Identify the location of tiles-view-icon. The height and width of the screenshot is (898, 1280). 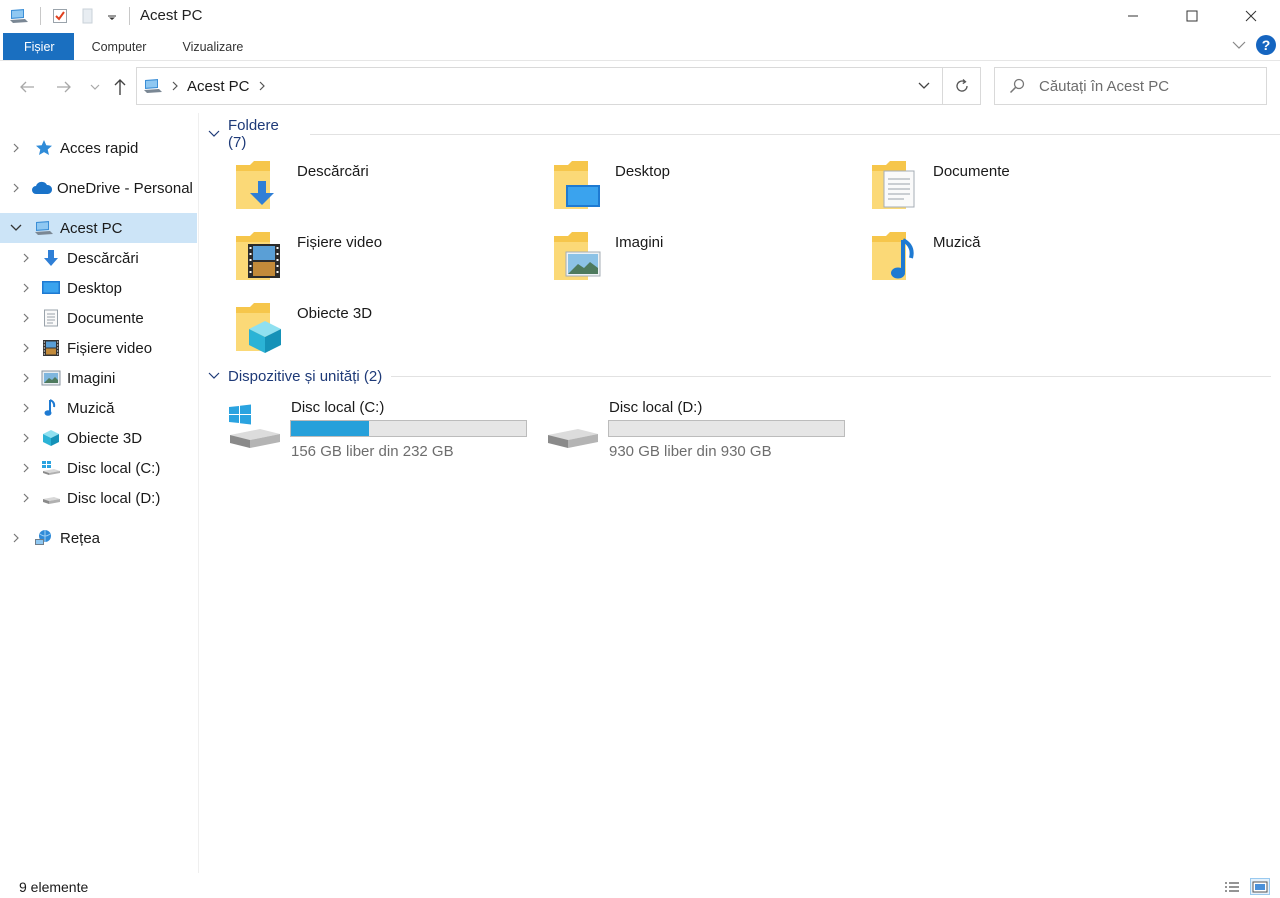
(1260, 886).